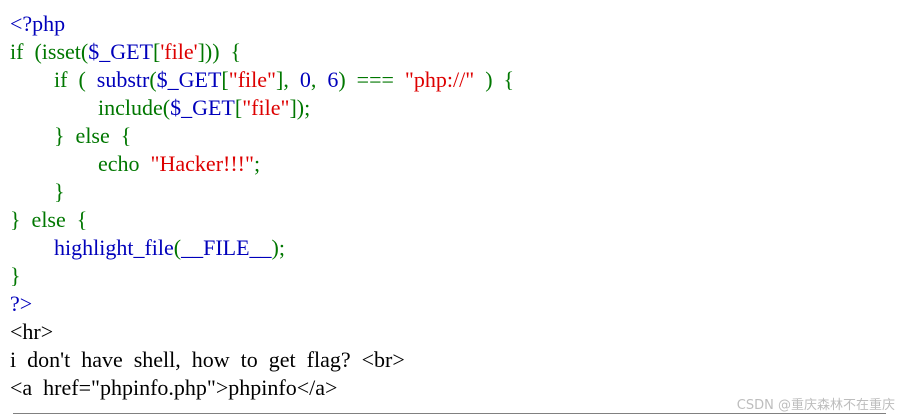  Describe the element at coordinates (439, 79) in the screenshot. I see `code-token: "php://"` at that location.